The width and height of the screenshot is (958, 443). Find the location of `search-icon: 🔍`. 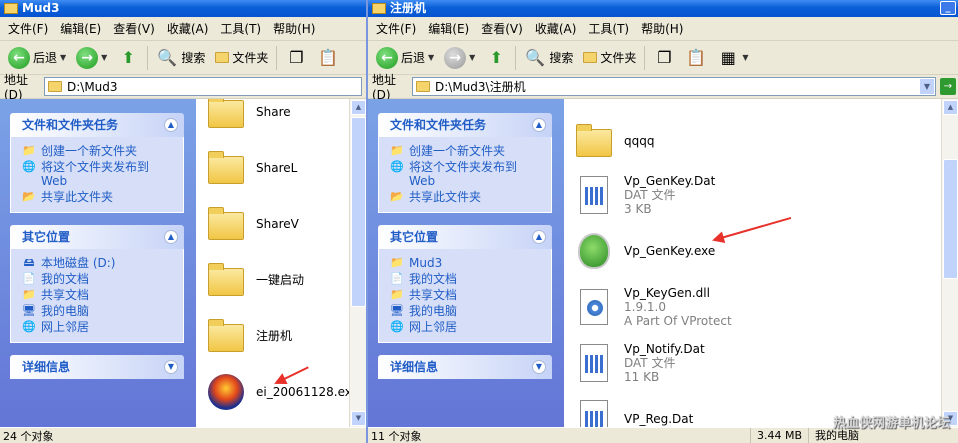

search-icon: 🔍 is located at coordinates (535, 57).